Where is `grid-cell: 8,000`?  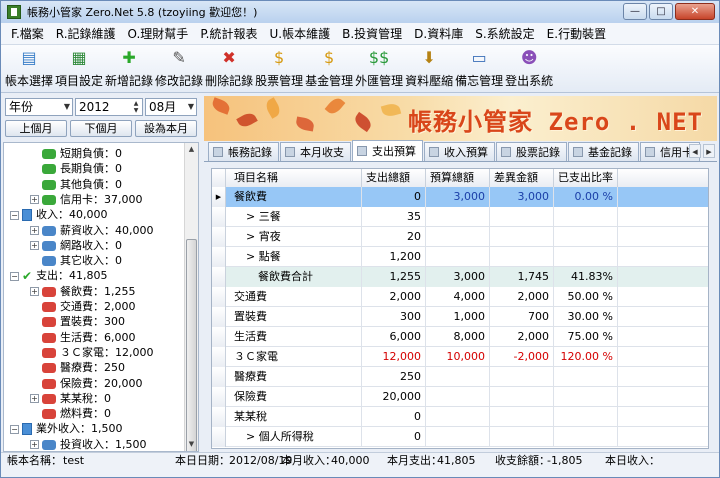 grid-cell: 8,000 is located at coordinates (458, 337).